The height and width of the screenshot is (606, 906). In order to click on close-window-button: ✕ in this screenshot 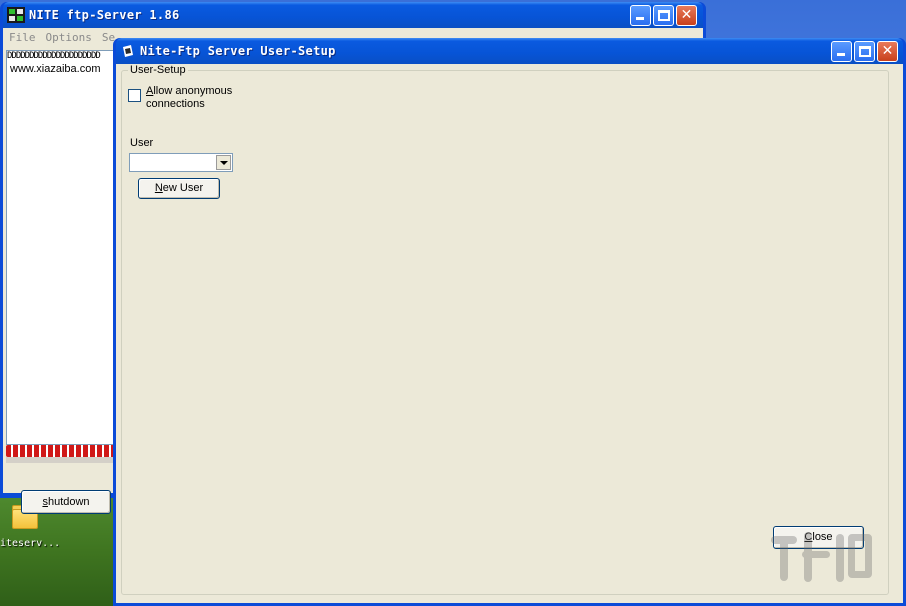, I will do `click(686, 15)`.